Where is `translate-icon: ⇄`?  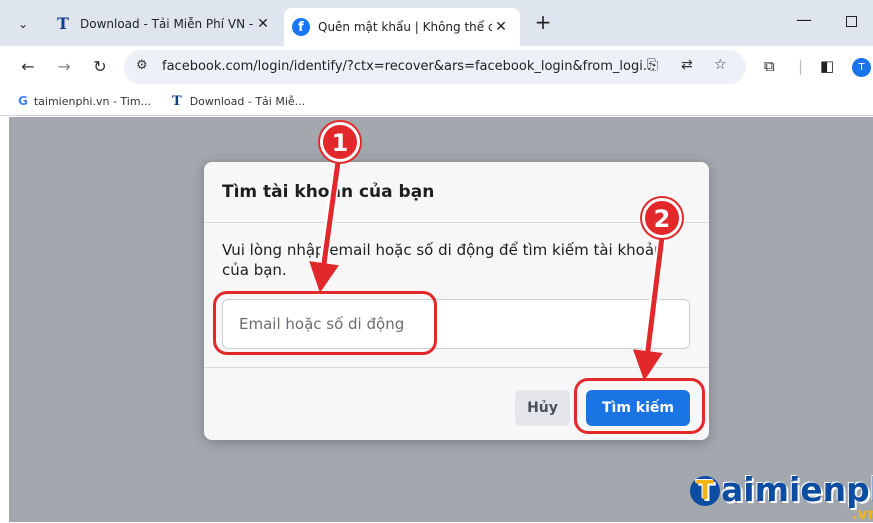 translate-icon: ⇄ is located at coordinates (687, 65).